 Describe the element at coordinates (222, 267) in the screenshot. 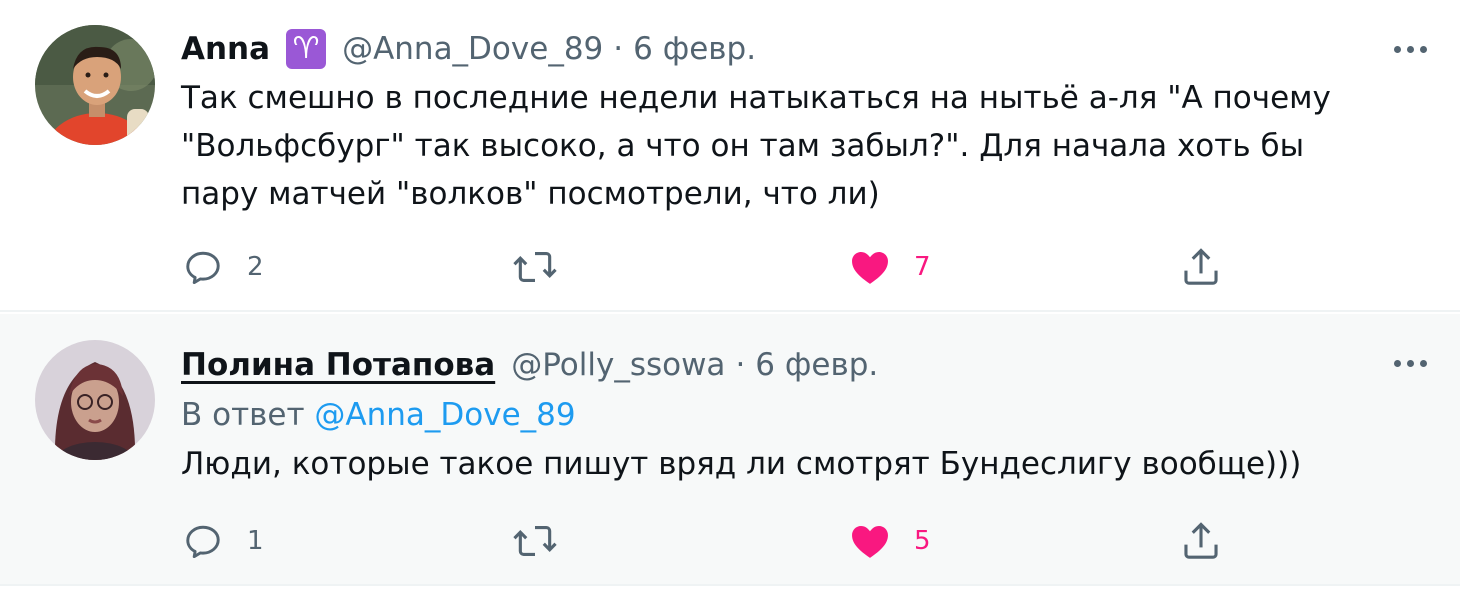

I see `reply-button: 2` at that location.